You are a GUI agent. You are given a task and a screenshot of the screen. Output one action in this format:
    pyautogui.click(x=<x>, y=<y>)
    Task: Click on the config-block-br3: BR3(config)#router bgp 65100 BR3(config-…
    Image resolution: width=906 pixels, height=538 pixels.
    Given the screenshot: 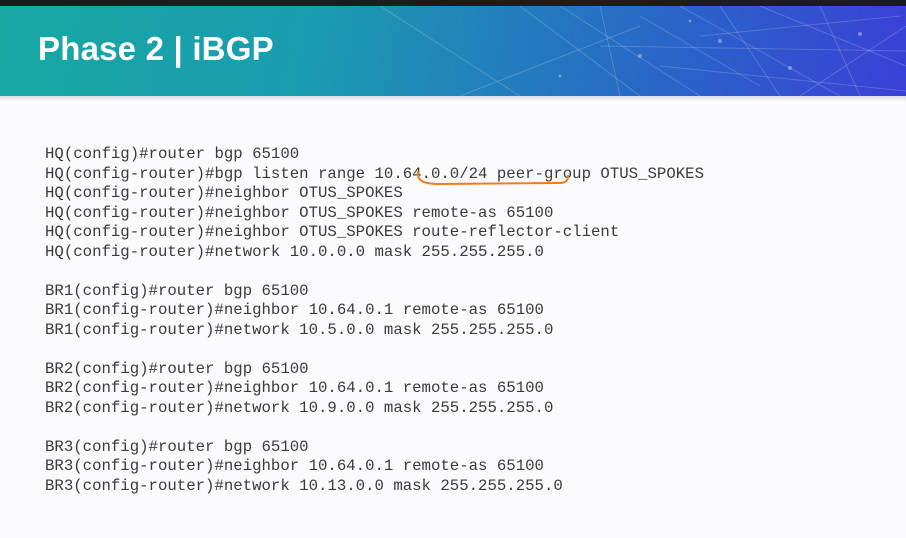 What is the action you would take?
    pyautogui.click(x=465, y=467)
    